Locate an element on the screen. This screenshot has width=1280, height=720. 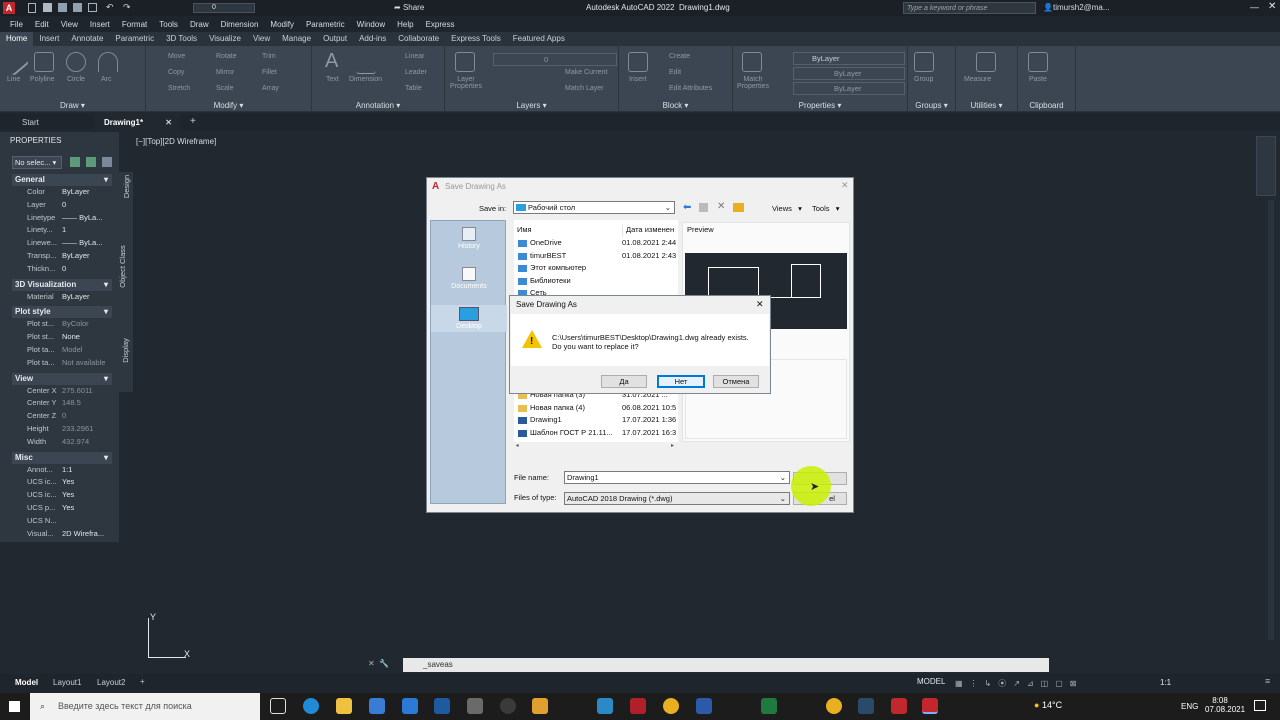
selection-dropdown: No selec... ▾ is located at coordinates (37, 162).